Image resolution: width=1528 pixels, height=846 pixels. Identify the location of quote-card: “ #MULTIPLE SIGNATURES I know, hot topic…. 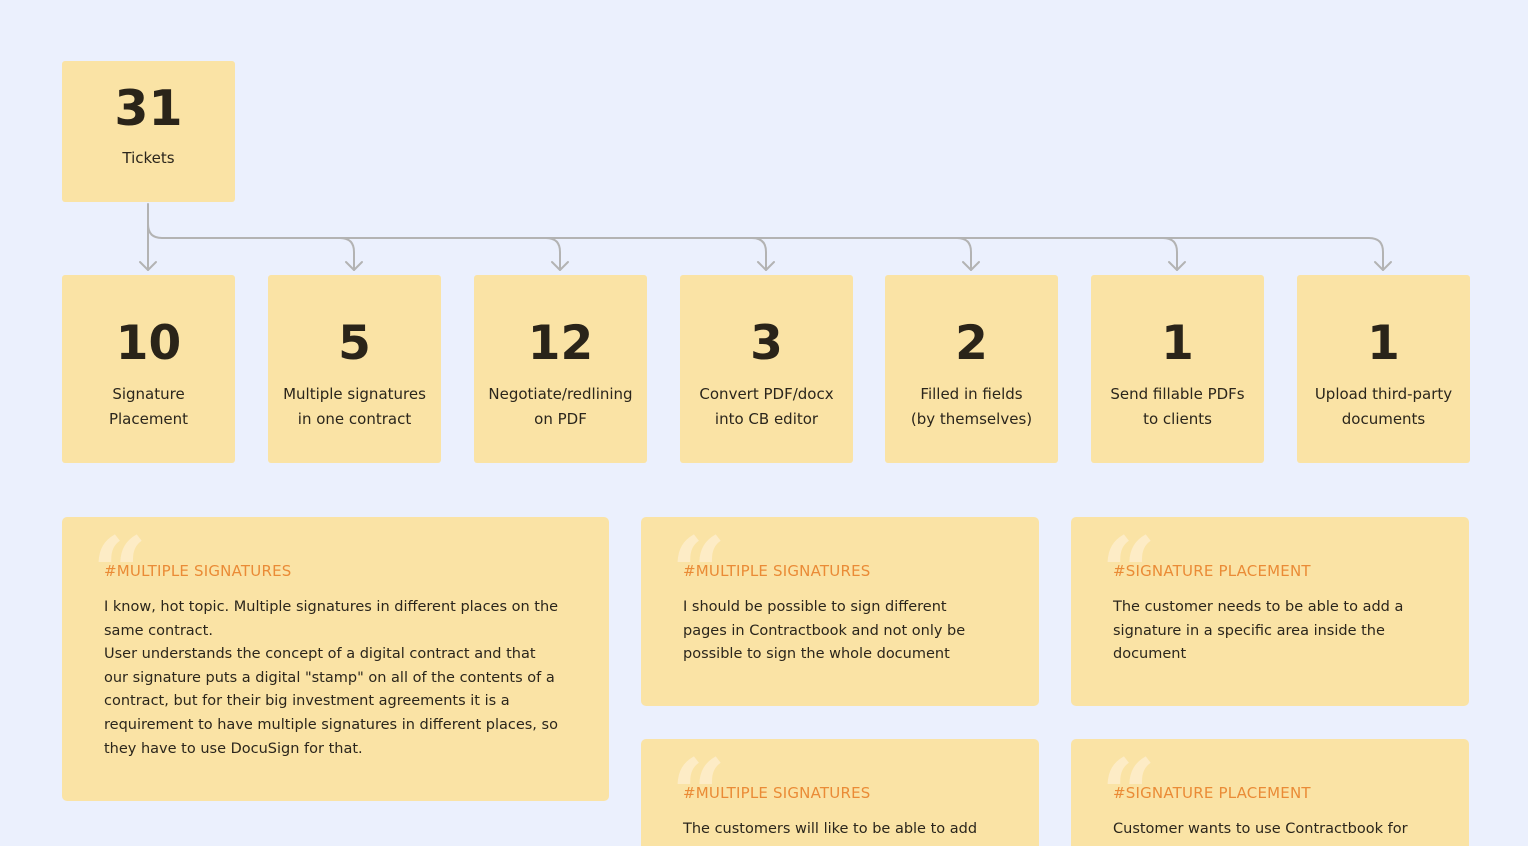
(335, 659).